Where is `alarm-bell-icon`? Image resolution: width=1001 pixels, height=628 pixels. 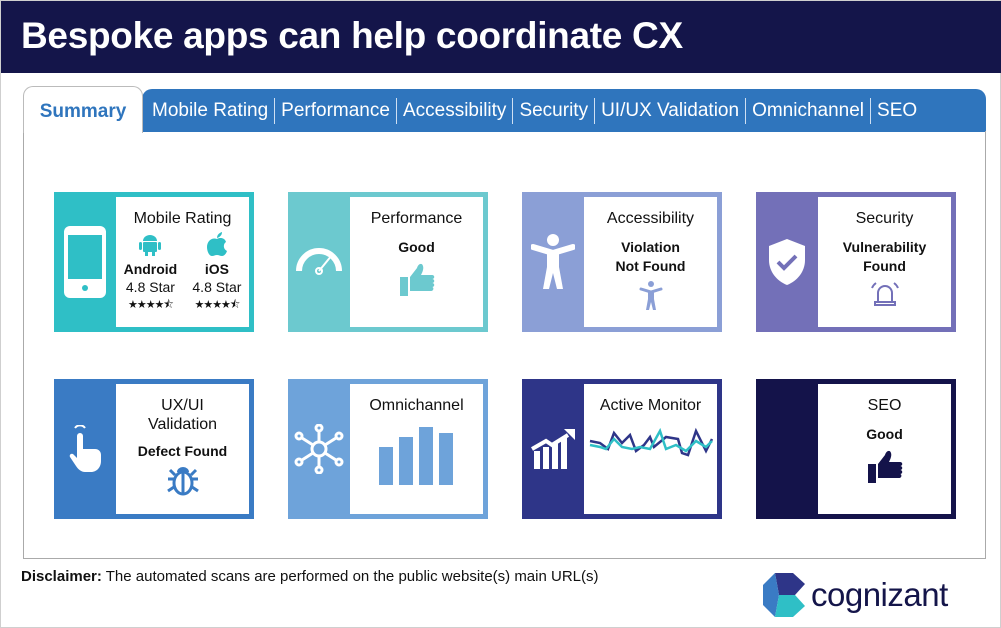 alarm-bell-icon is located at coordinates (884, 294).